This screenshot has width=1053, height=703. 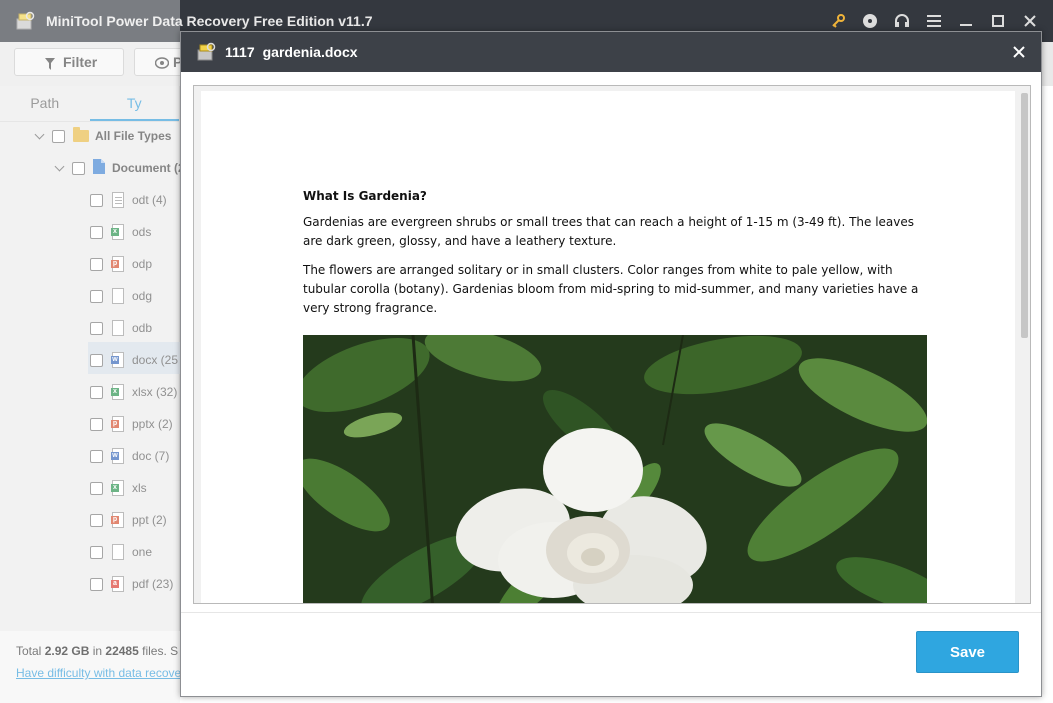 What do you see at coordinates (1019, 52) in the screenshot?
I see `close-icon` at bounding box center [1019, 52].